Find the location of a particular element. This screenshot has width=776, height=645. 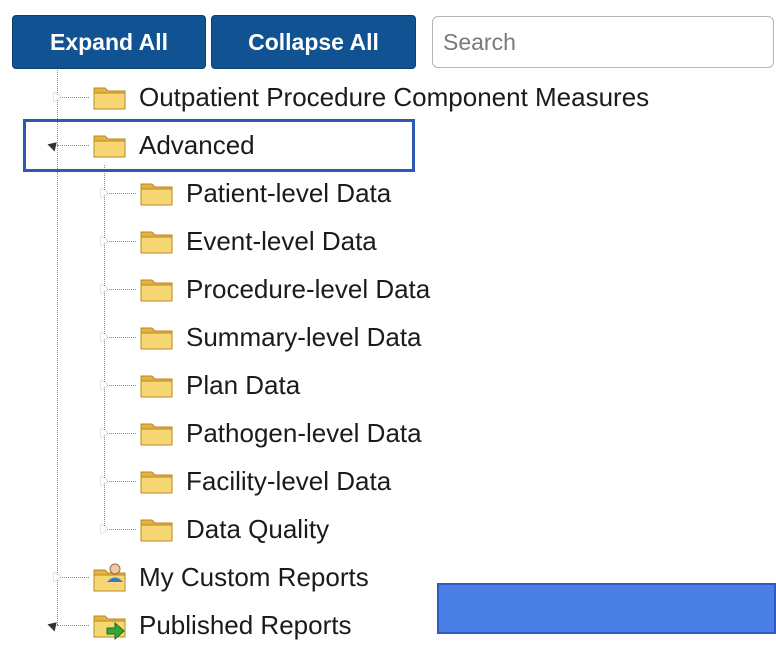

tree-node-published-reports: Published Reports is located at coordinates (222, 625).